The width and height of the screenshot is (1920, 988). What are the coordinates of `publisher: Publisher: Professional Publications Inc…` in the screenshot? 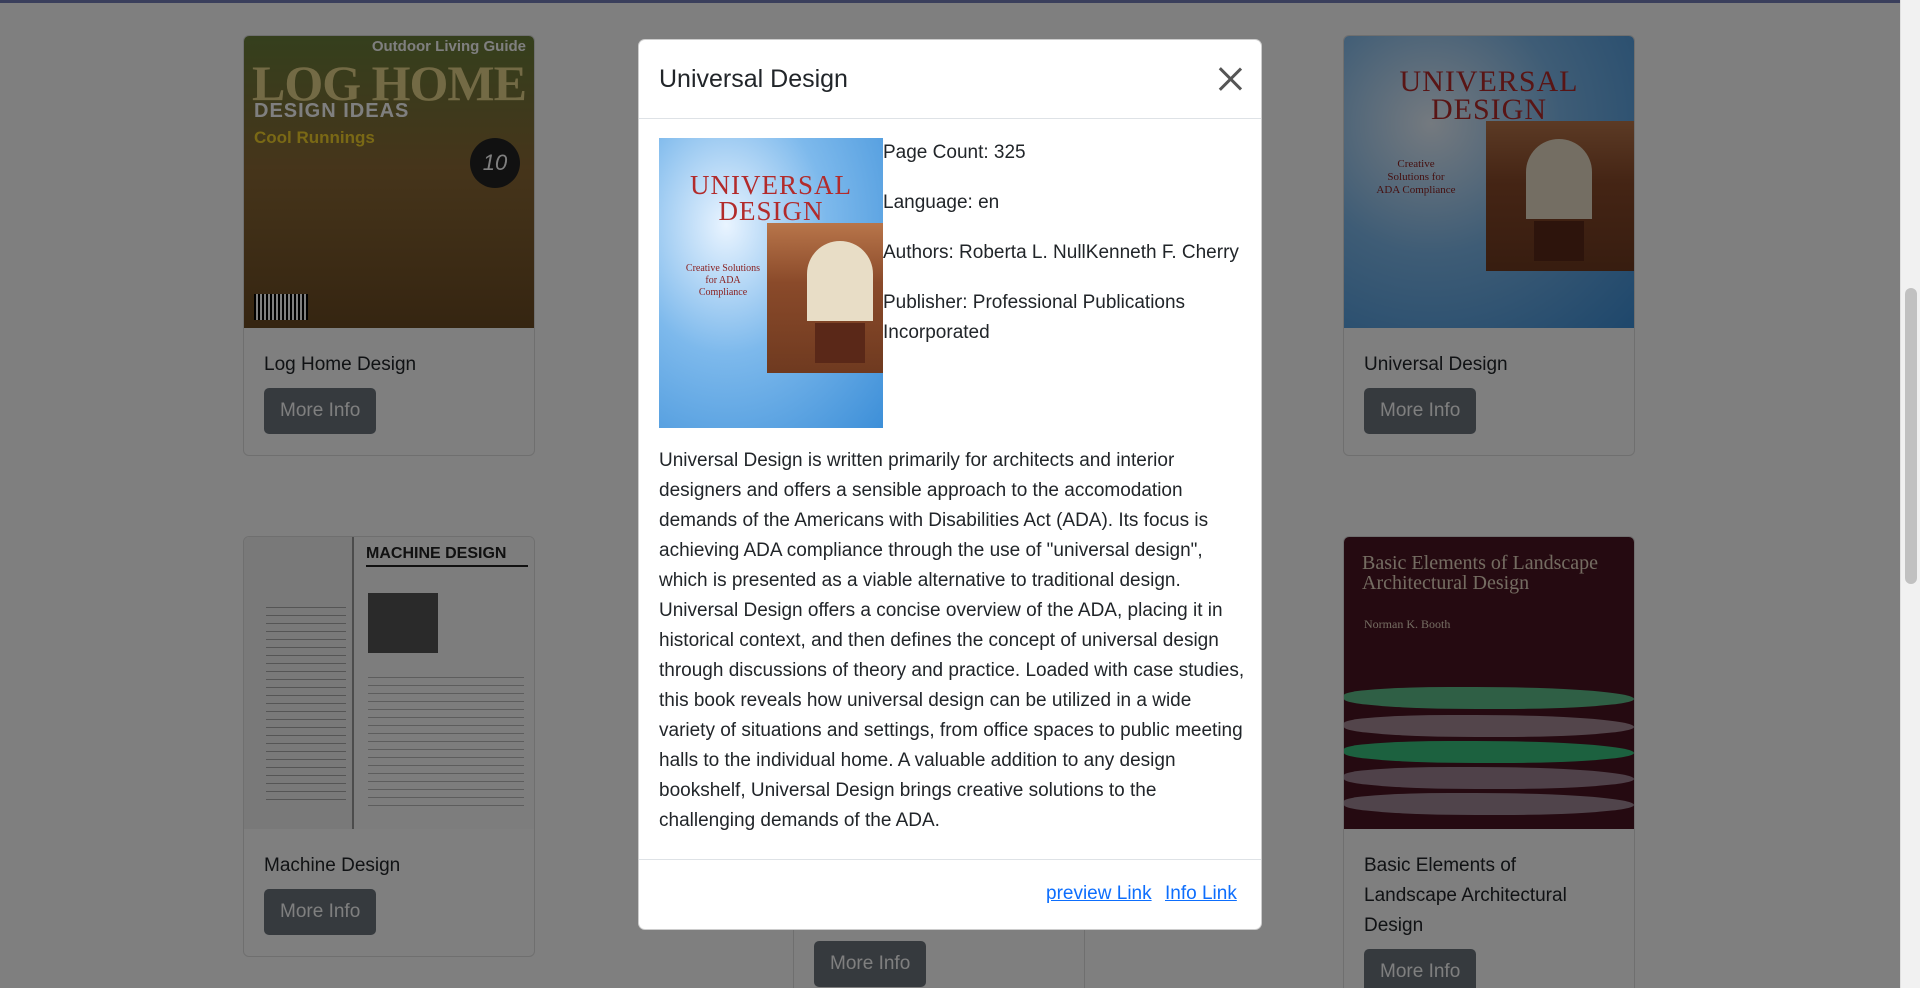 It's located at (1034, 317).